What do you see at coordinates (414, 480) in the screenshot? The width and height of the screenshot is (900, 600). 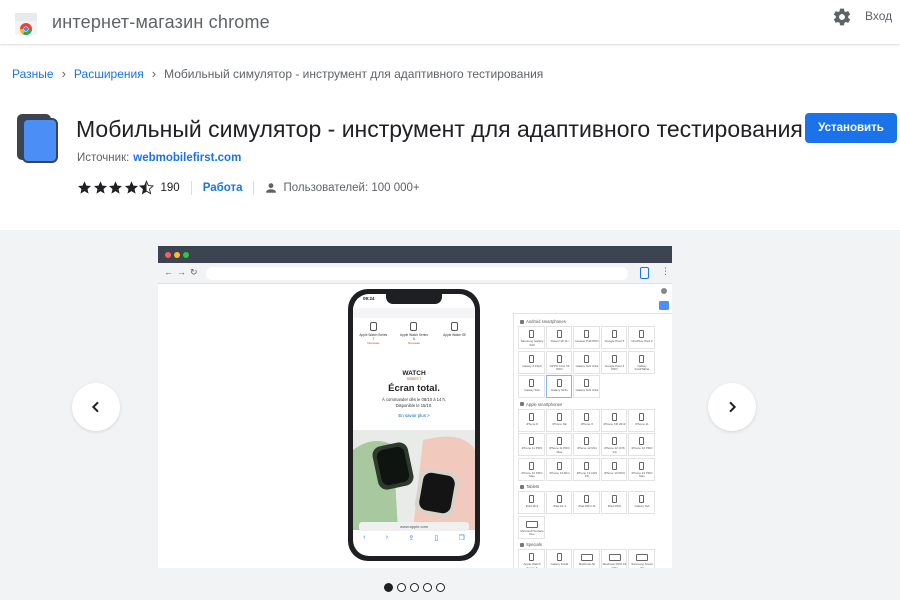 I see `watch-product-image` at bounding box center [414, 480].